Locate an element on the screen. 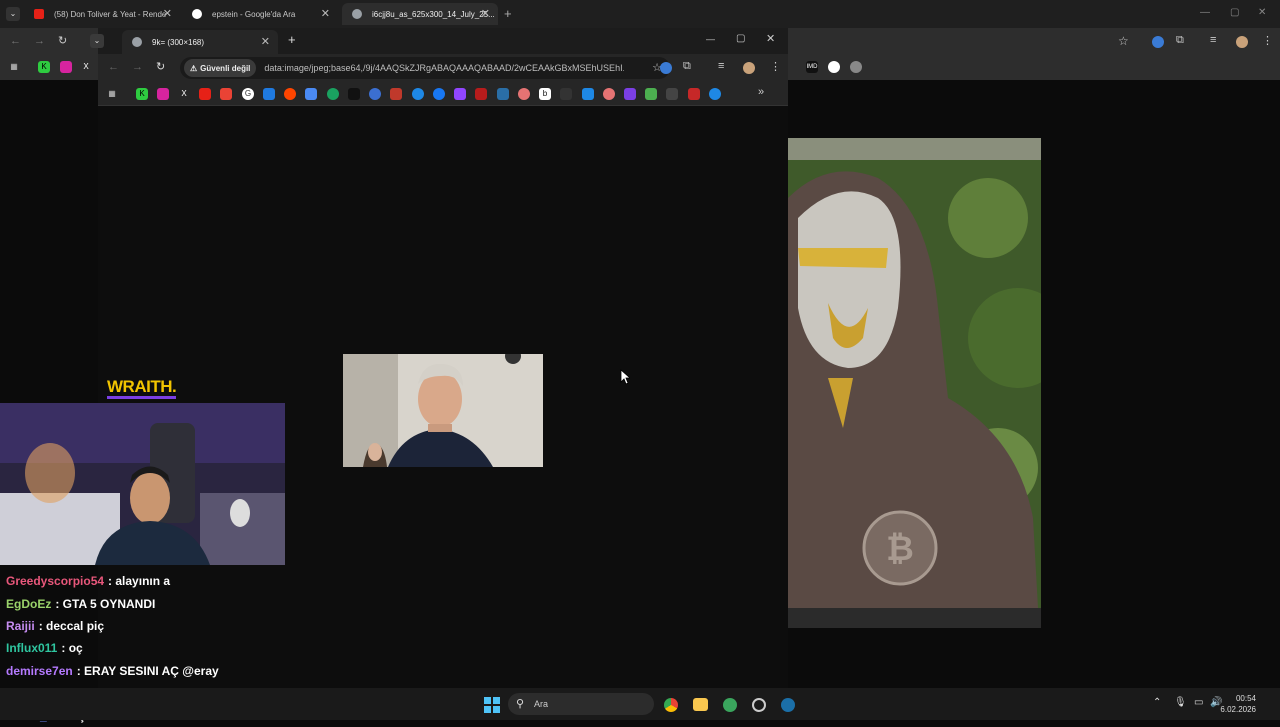 The width and height of the screenshot is (1280, 727). google-icon is located at coordinates (197, 14).